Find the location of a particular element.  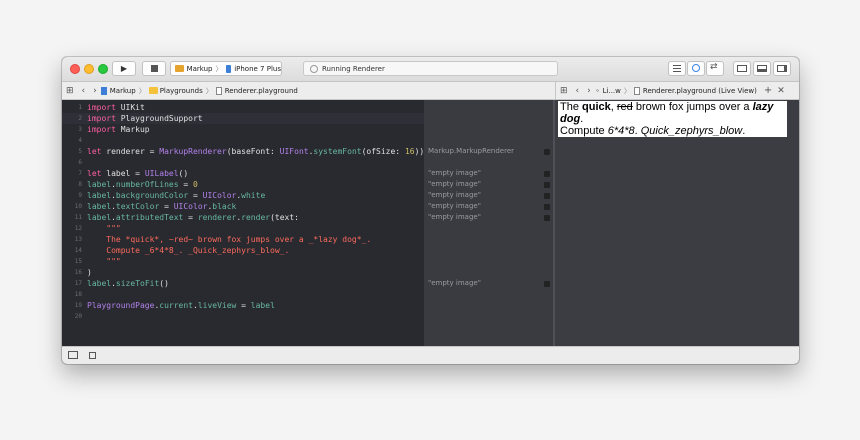

close-editor-icon: ✕ is located at coordinates (781, 91).